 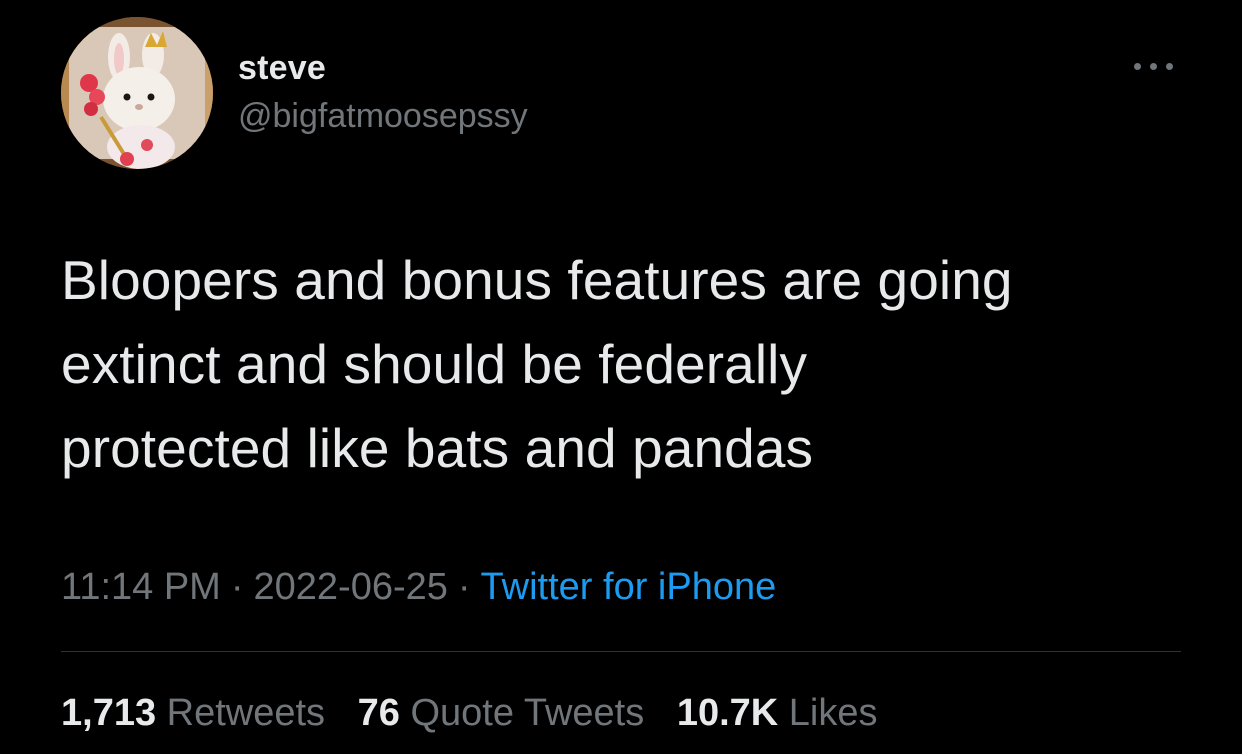 I want to click on tweet-date: 2022-06-25, so click(x=351, y=587).